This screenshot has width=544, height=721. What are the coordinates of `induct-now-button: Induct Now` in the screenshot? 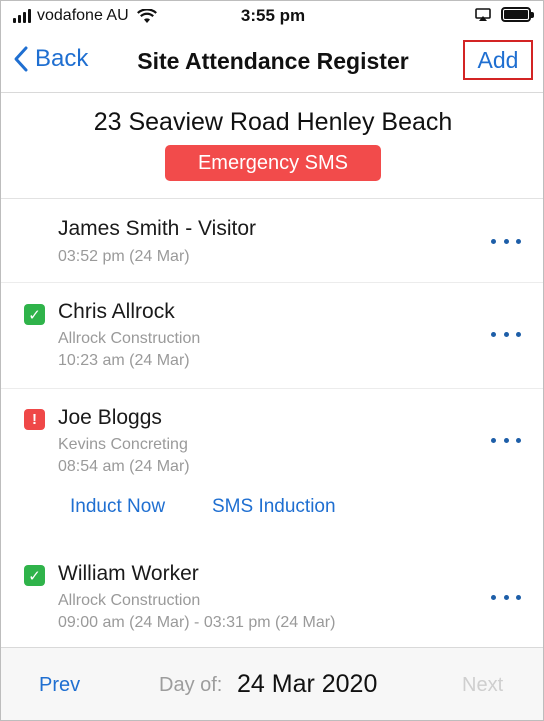 It's located at (117, 507).